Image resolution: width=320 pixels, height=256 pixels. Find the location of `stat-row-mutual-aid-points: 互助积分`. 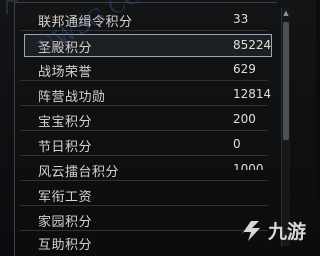

stat-row-mutual-aid-points: 互助积分 is located at coordinates (144, 242).